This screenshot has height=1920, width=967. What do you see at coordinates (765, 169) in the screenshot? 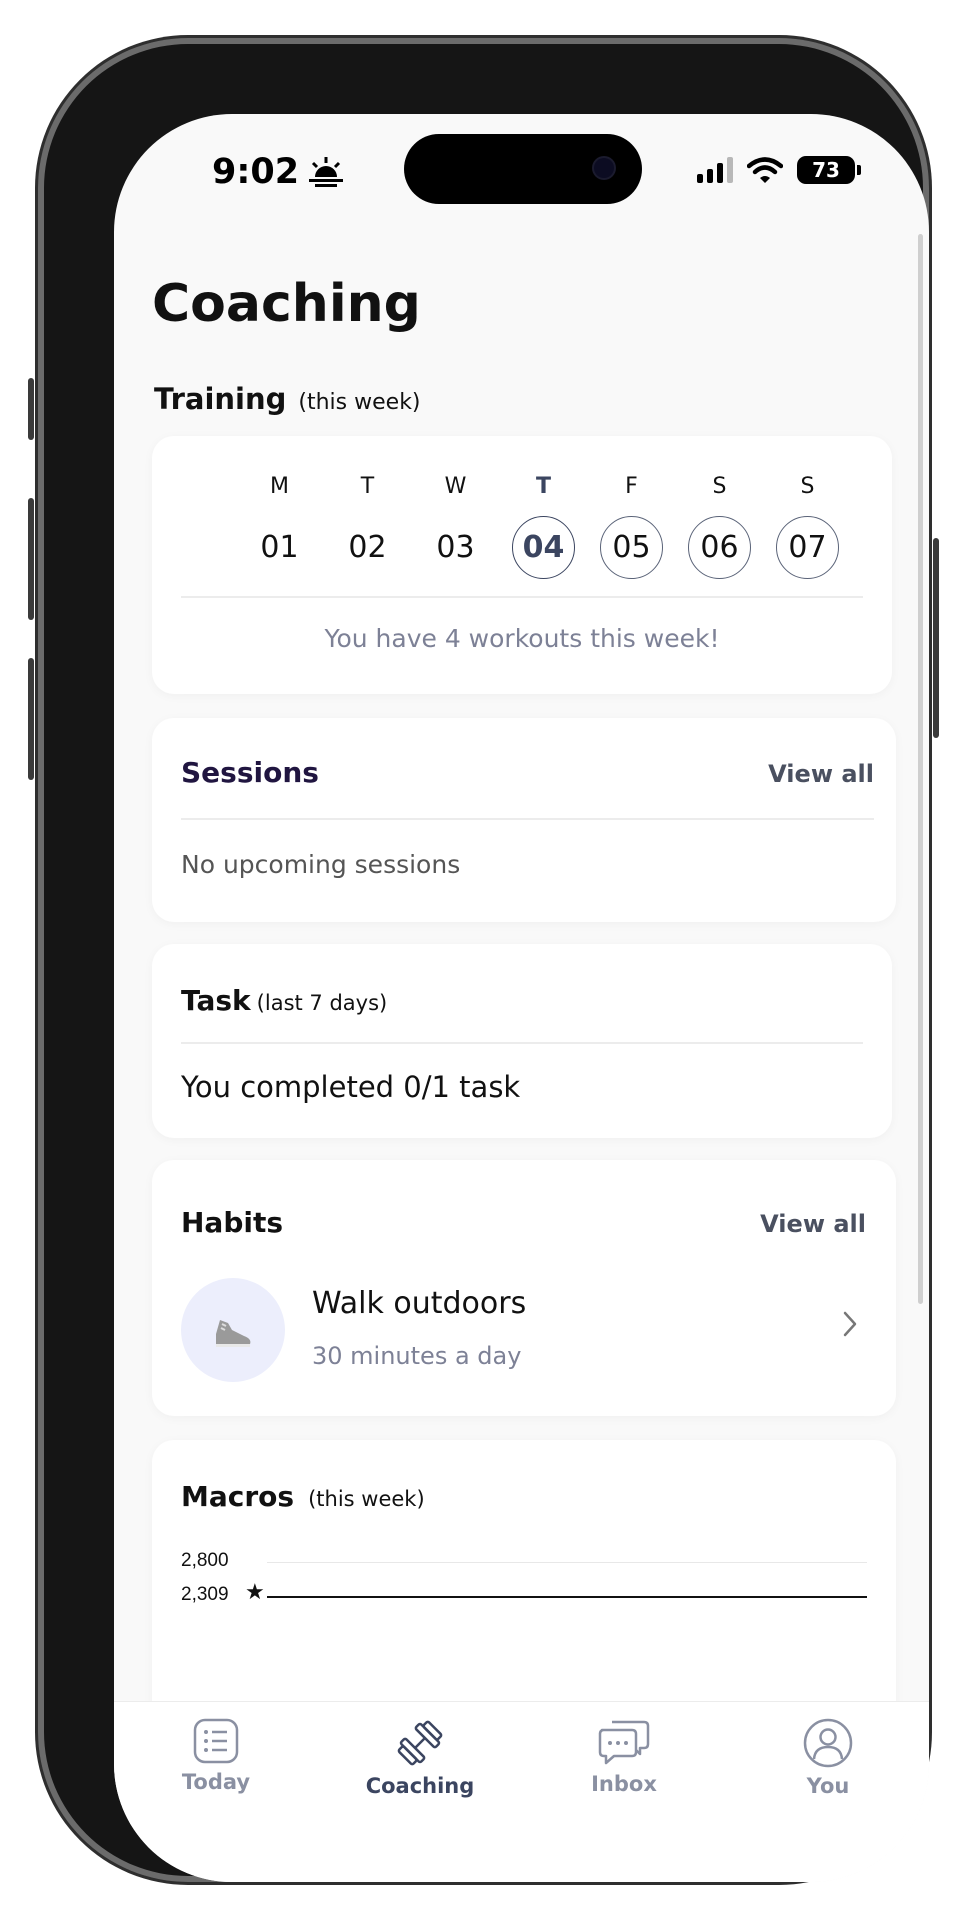
I see `wifi-icon` at bounding box center [765, 169].